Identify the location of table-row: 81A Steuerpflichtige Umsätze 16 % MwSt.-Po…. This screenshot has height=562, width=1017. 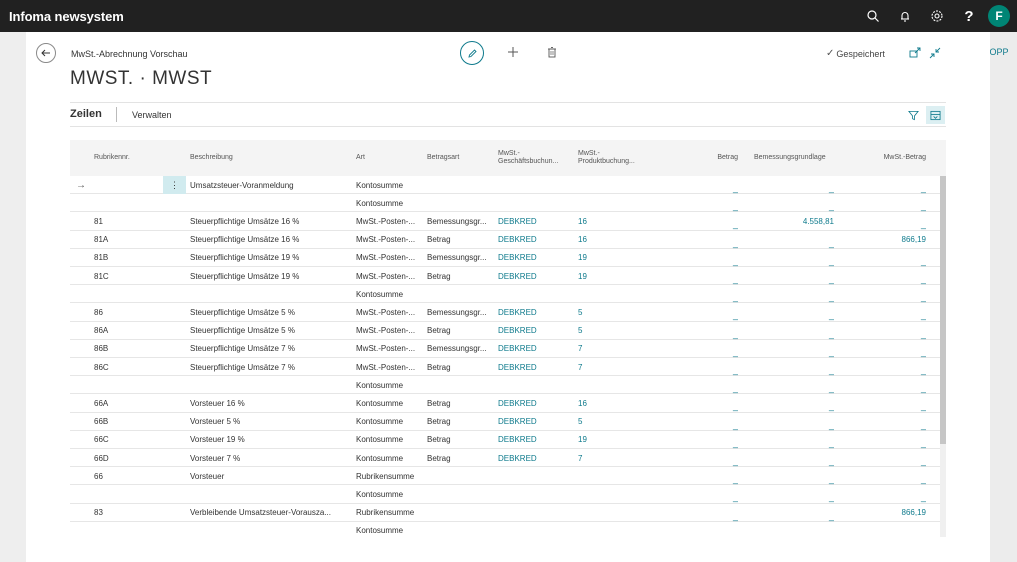
(505, 240).